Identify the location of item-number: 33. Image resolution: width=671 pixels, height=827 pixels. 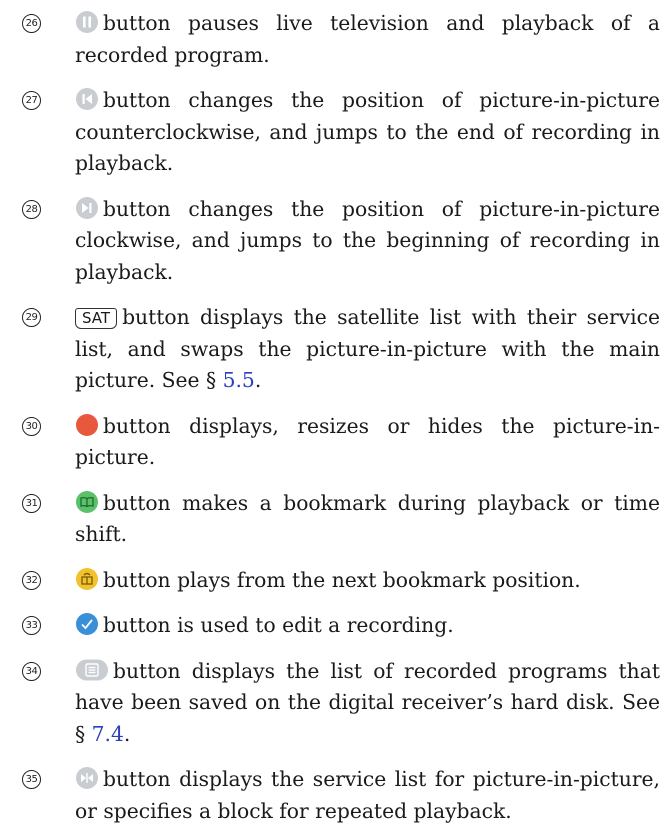
(31, 625).